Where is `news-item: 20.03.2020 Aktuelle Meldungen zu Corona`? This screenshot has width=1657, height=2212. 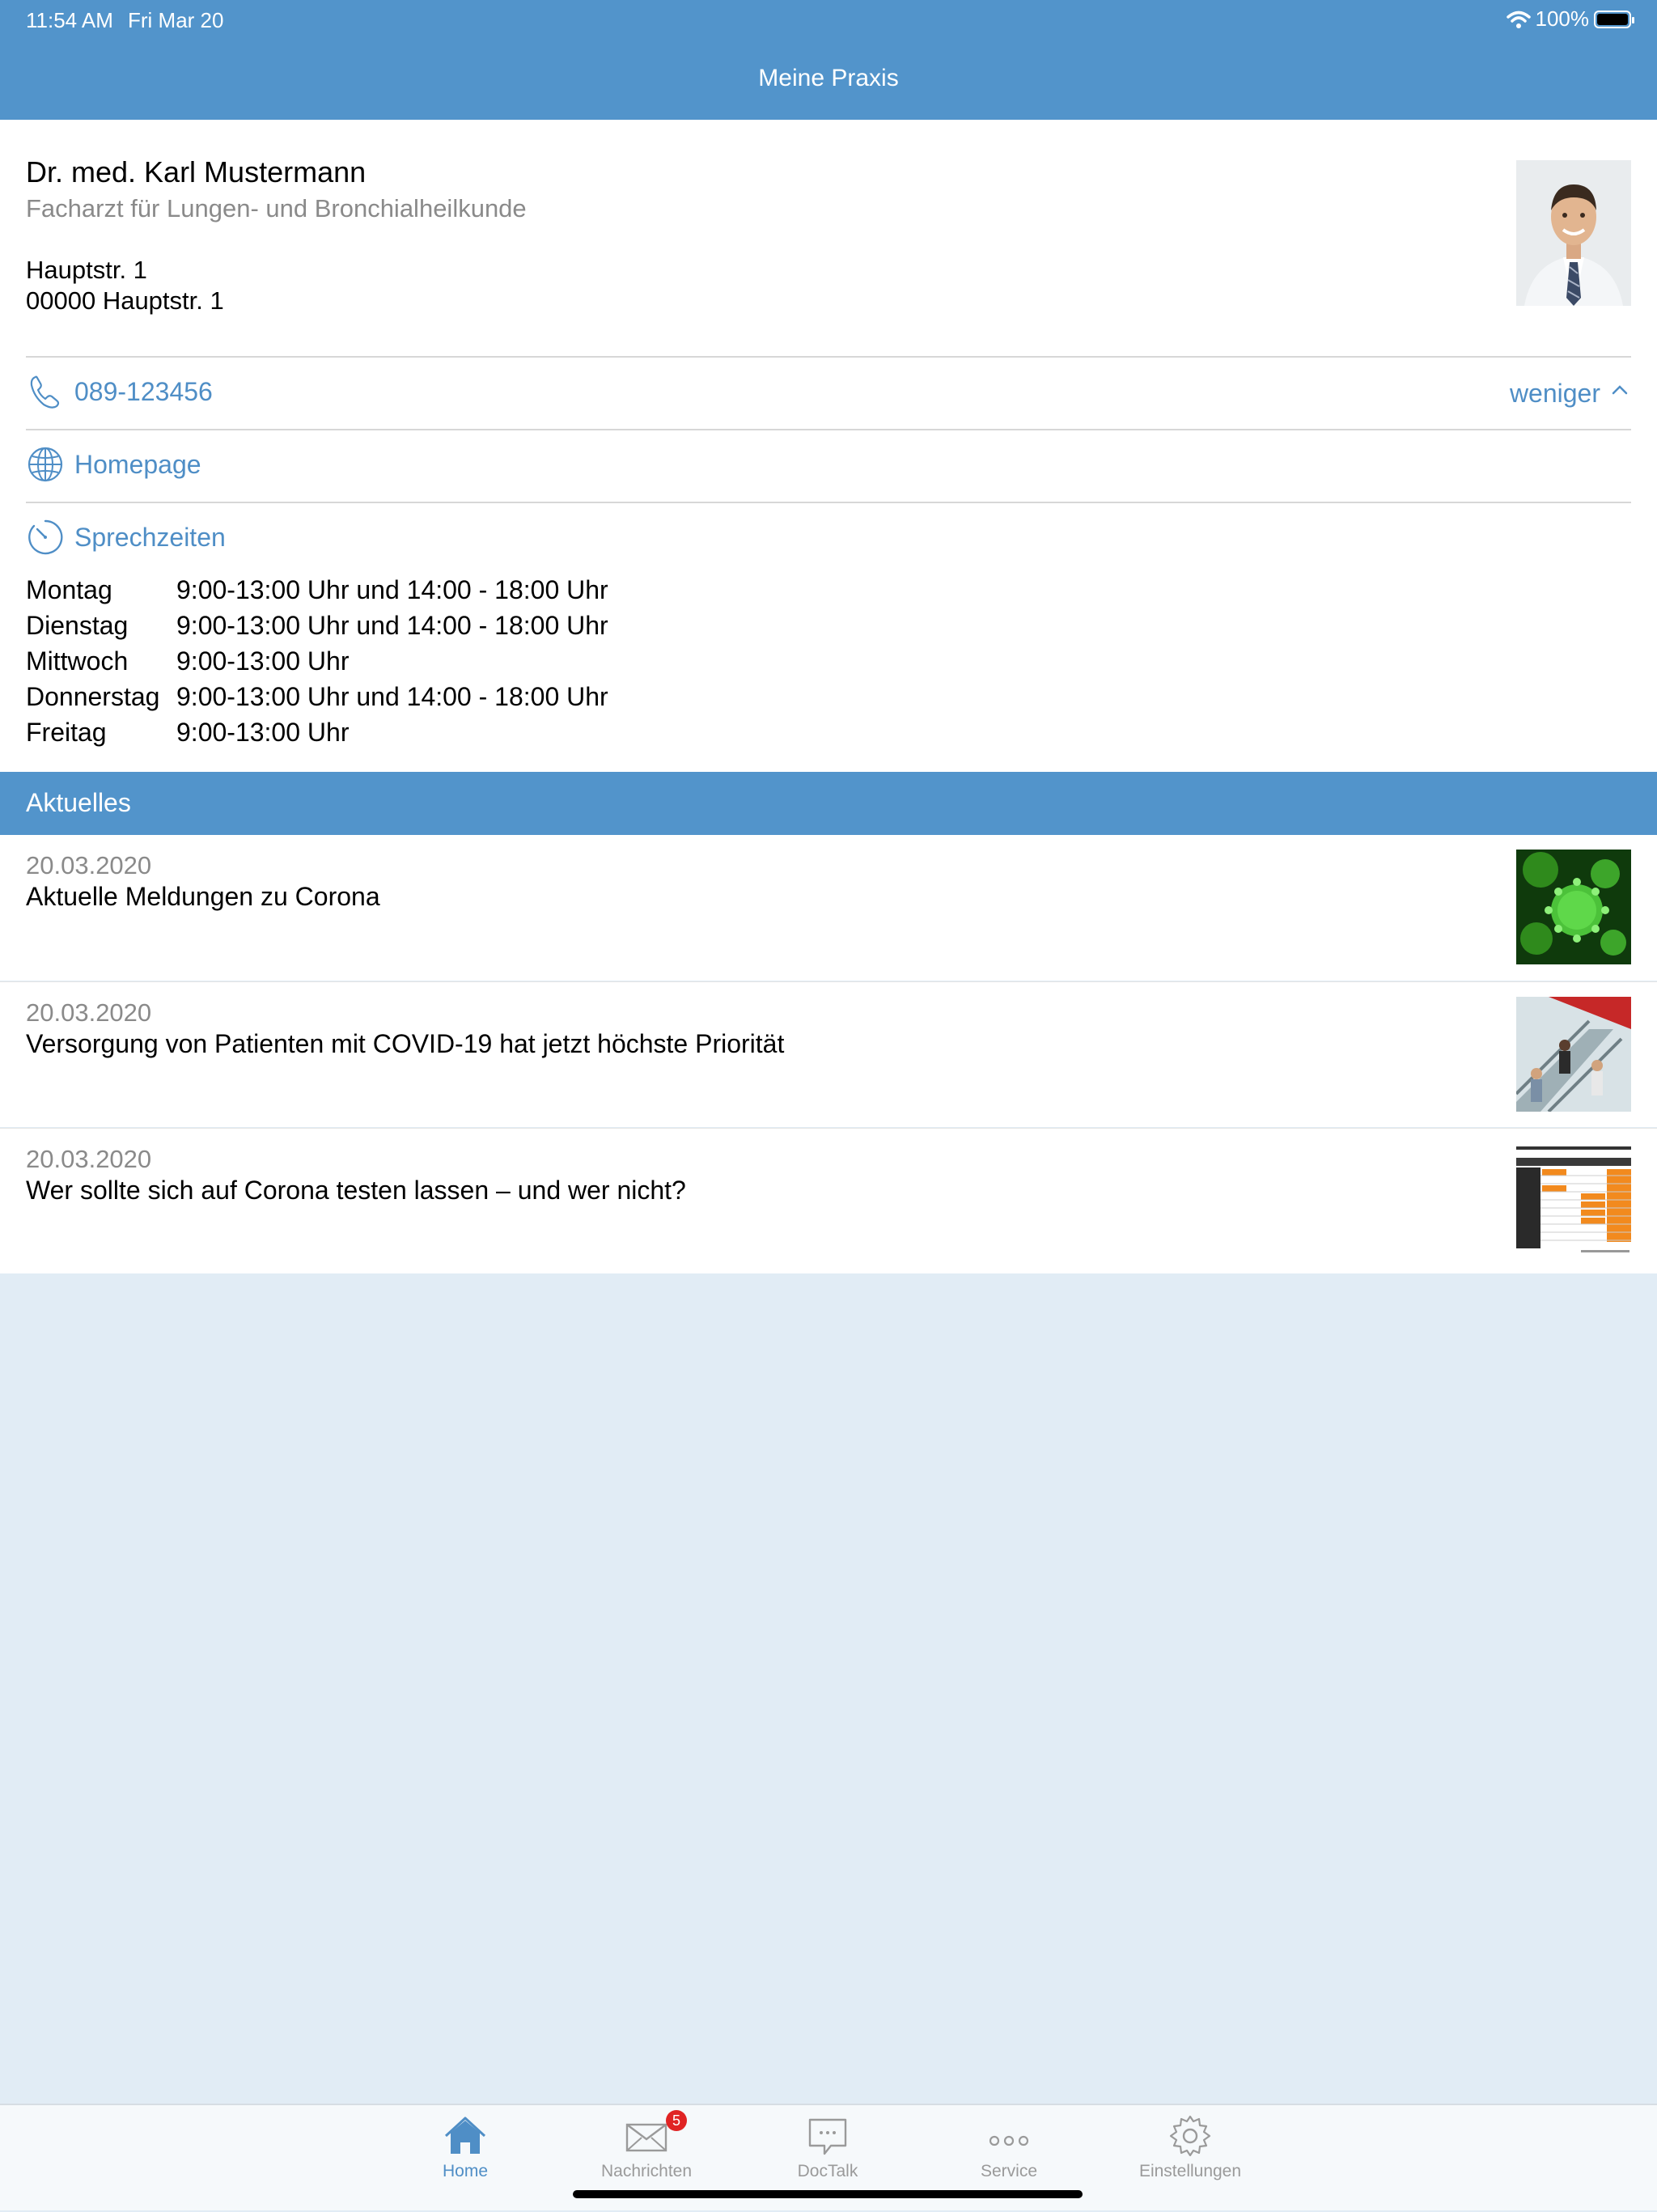
news-item: 20.03.2020 Aktuelle Meldungen zu Corona is located at coordinates (828, 908).